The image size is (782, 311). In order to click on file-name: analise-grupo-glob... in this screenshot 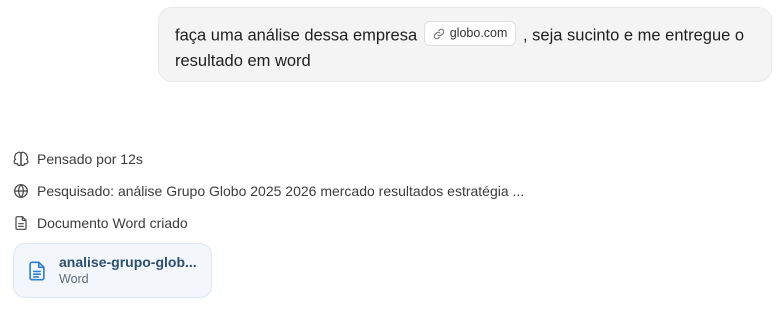, I will do `click(128, 261)`.